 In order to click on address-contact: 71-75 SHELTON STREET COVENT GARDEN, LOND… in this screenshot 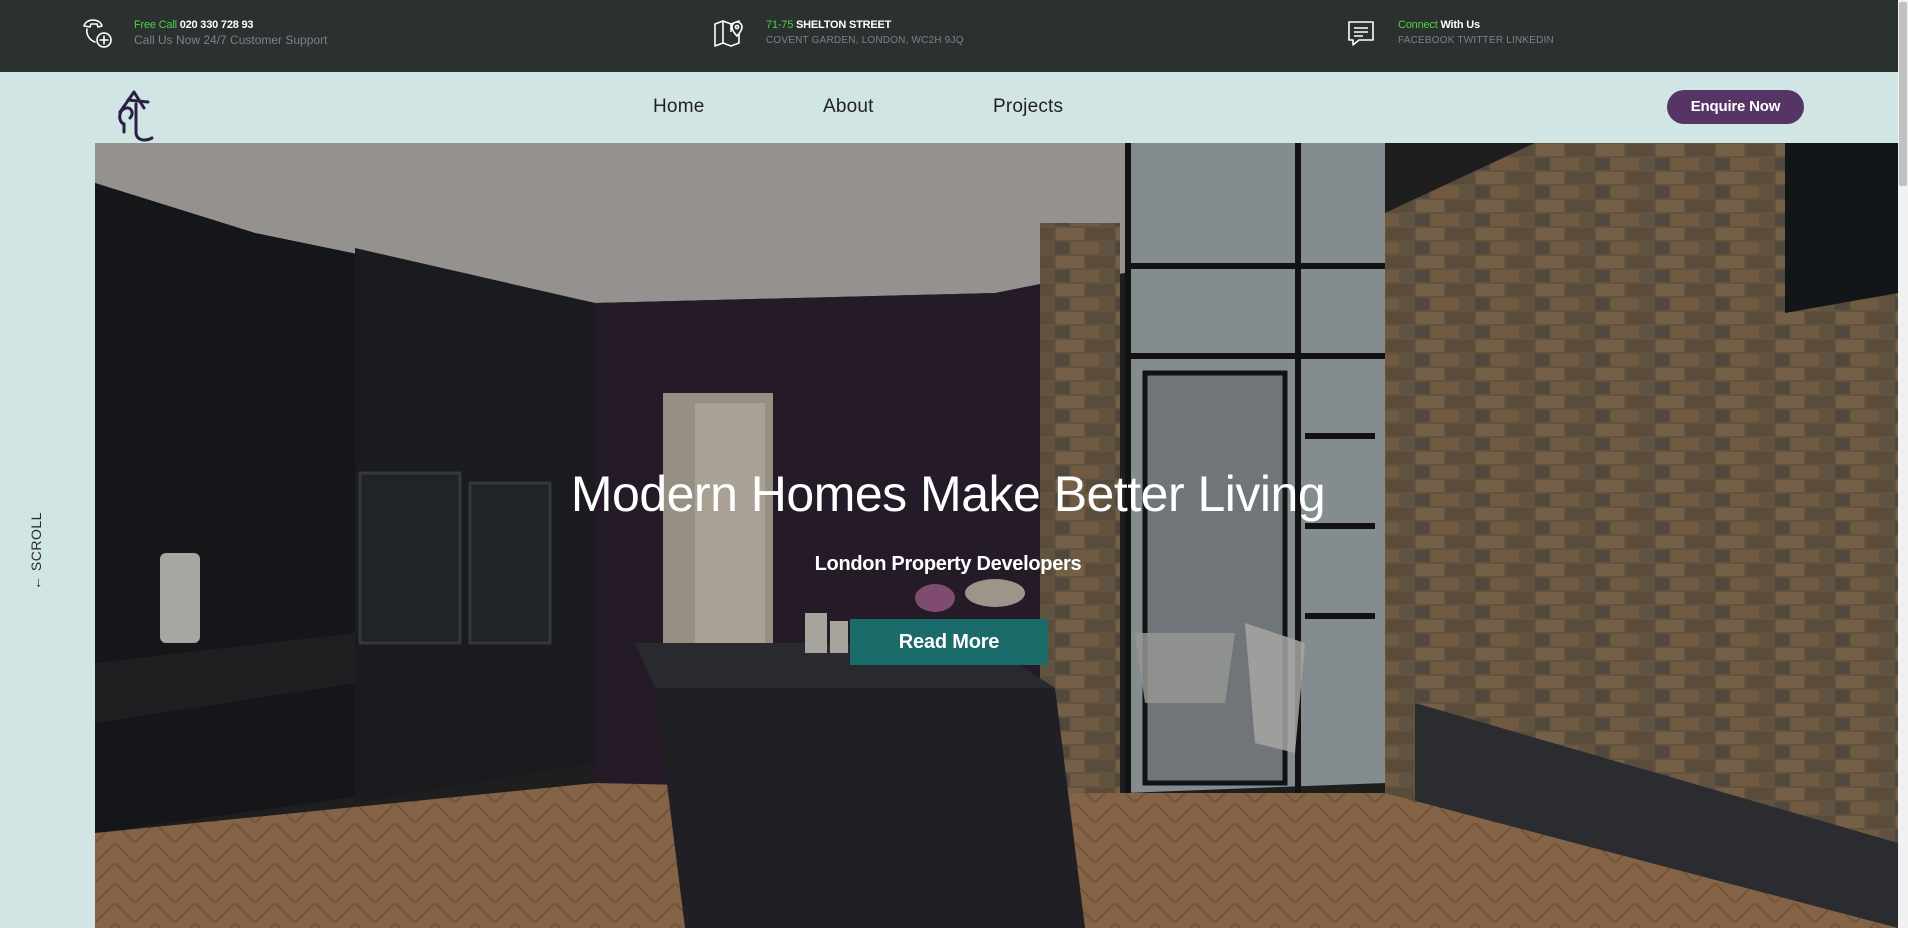, I will do `click(838, 33)`.